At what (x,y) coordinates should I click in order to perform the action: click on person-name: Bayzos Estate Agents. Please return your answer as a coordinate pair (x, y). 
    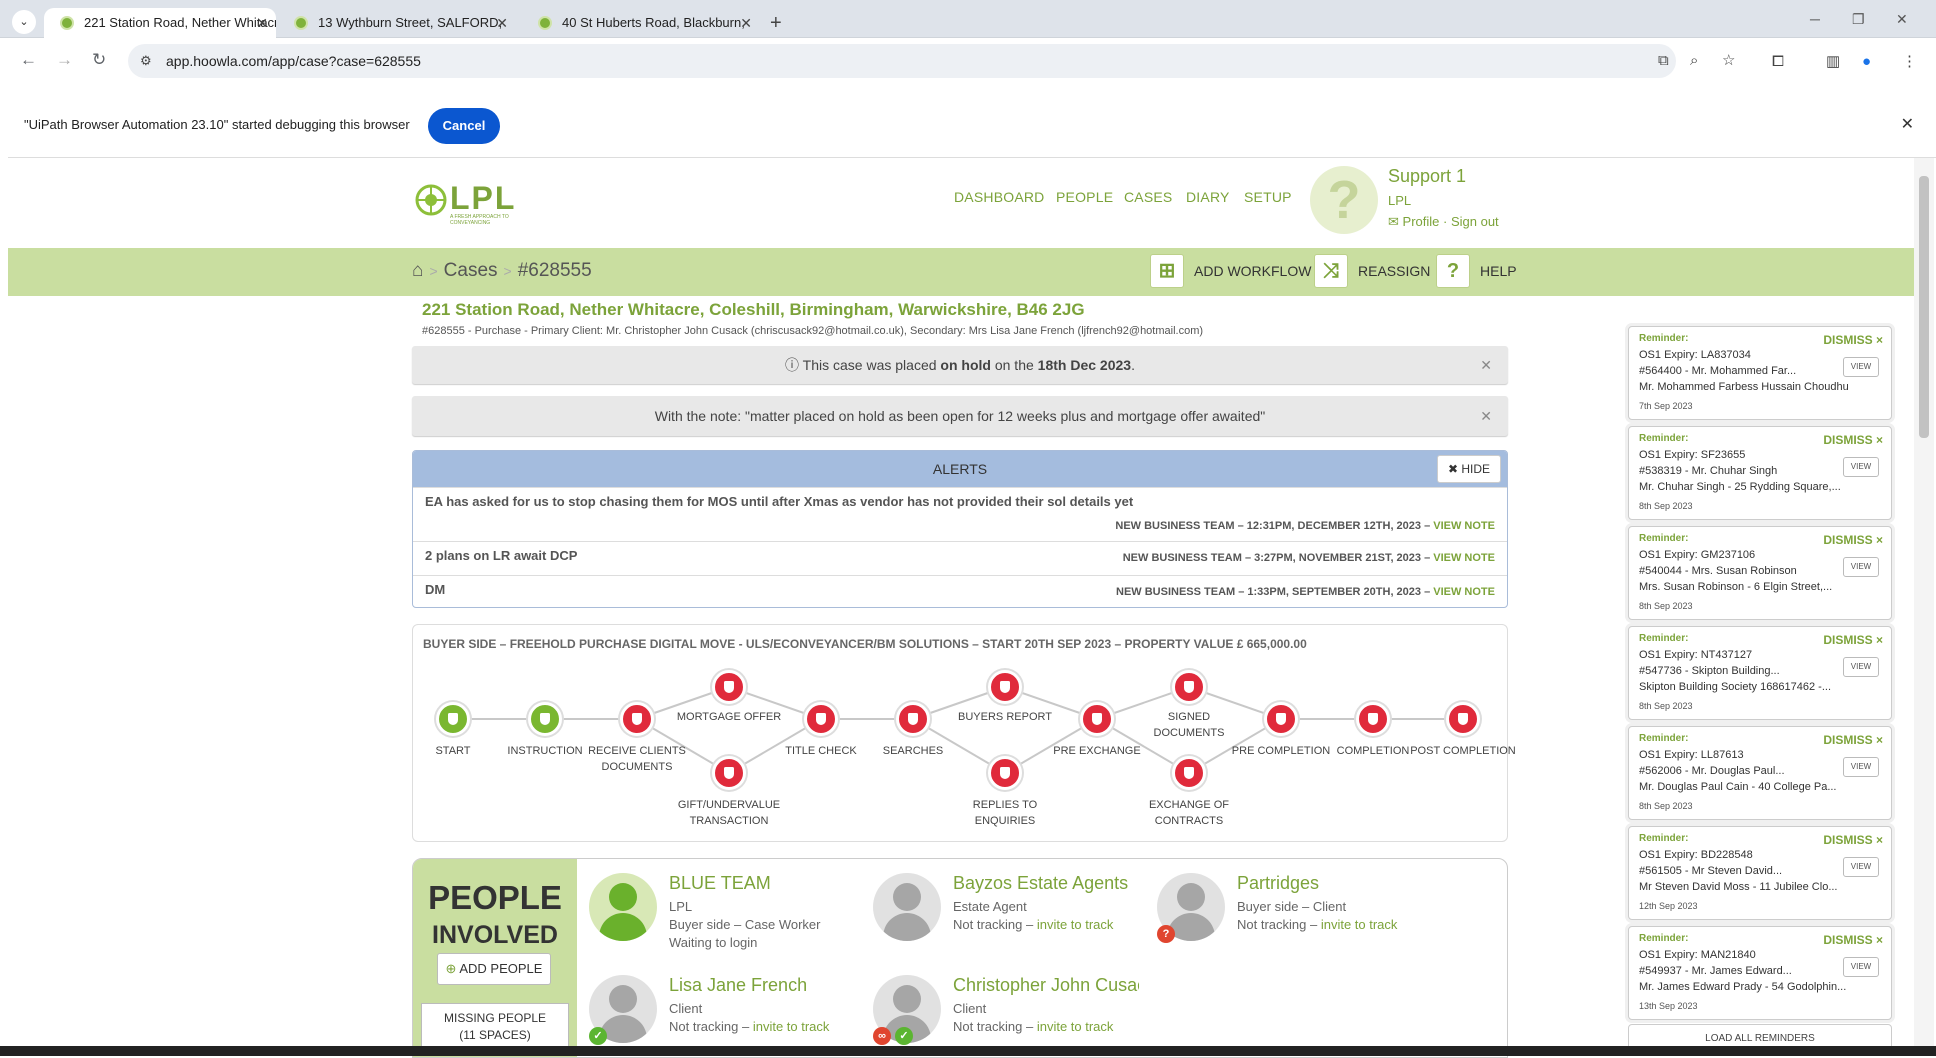
    Looking at the image, I should click on (1053, 883).